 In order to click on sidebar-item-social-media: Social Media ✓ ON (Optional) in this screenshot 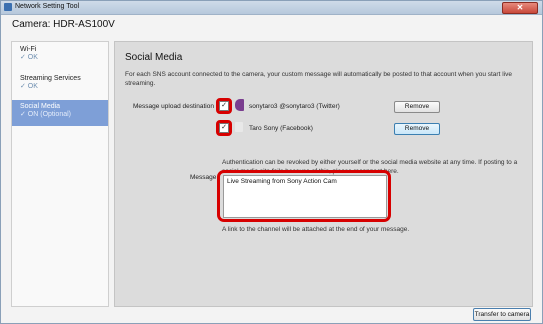, I will do `click(60, 113)`.